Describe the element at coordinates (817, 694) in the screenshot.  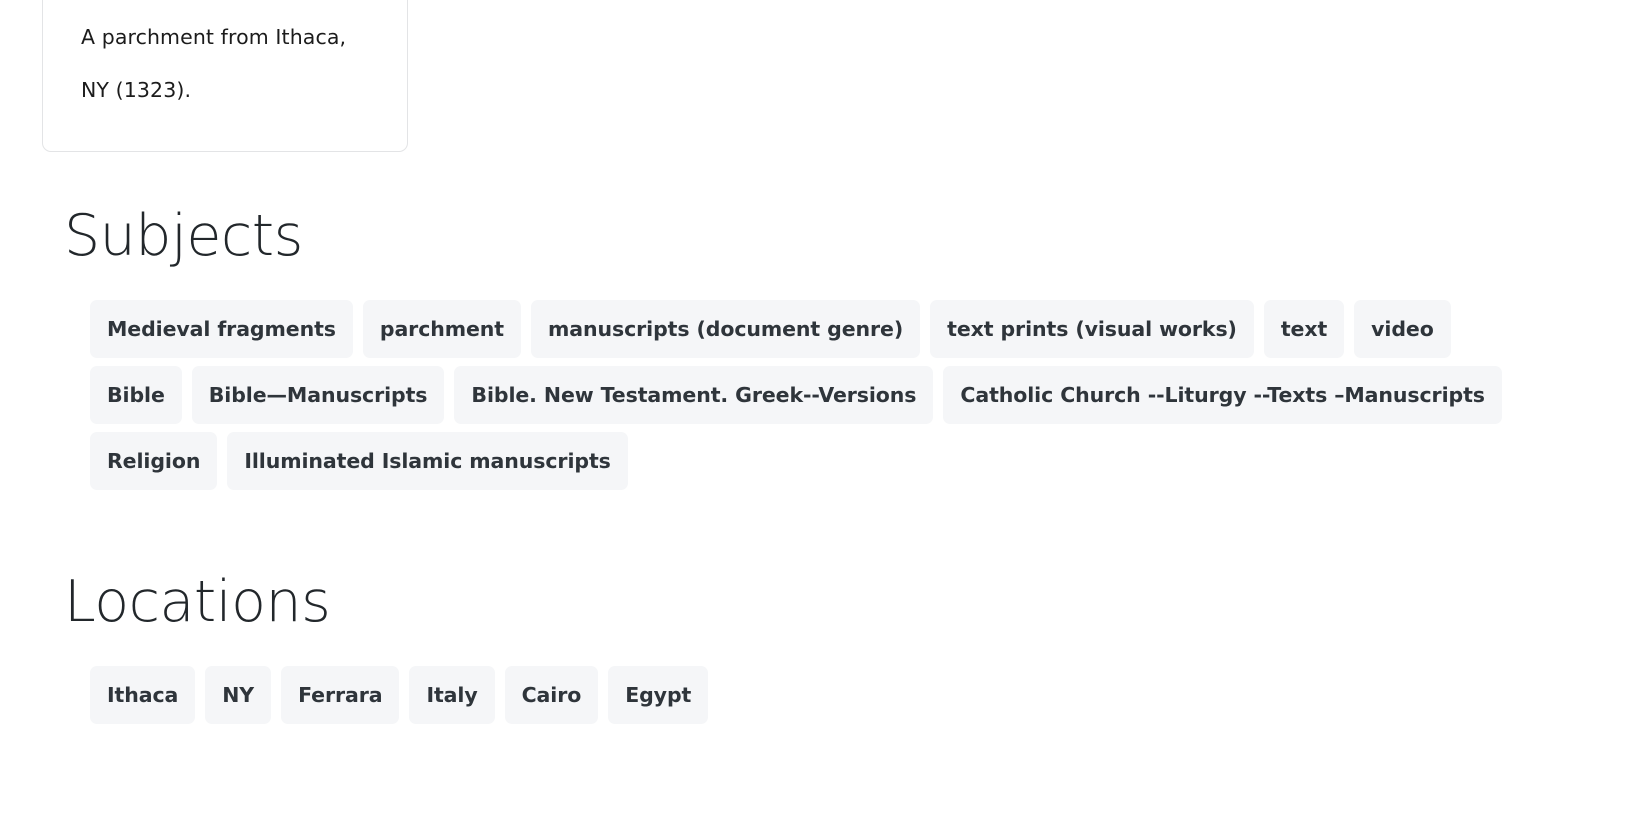
I see `locations-tag-list: Ithaca NY Ferrara Italy Cairo Egypt` at that location.